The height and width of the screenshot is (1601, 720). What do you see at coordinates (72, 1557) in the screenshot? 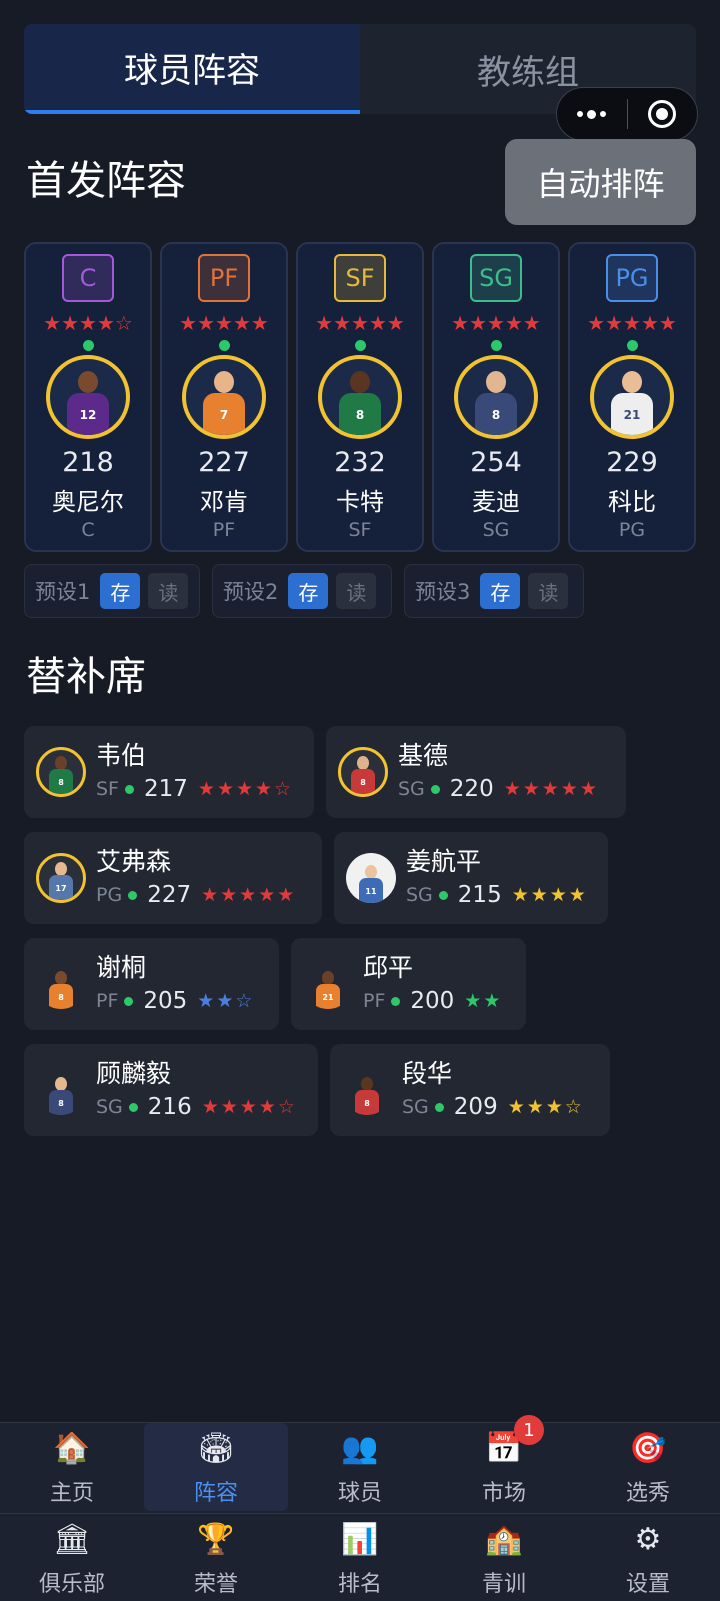
I see `nav-item-bank: 🏛 俱乐部` at bounding box center [72, 1557].